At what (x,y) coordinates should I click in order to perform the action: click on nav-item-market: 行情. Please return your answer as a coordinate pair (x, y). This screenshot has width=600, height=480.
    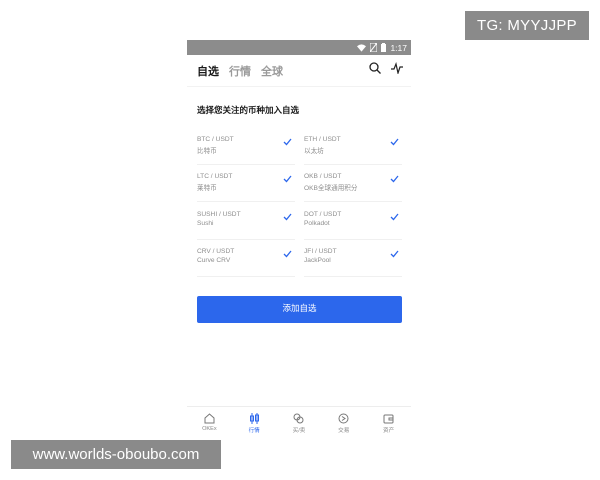
    Looking at the image, I should click on (254, 423).